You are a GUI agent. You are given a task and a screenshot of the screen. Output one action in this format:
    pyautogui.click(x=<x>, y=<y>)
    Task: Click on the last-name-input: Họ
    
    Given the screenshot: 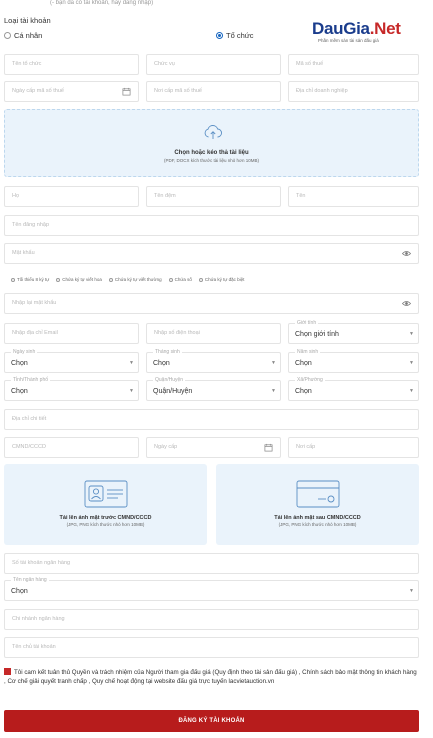 What is the action you would take?
    pyautogui.click(x=71, y=196)
    